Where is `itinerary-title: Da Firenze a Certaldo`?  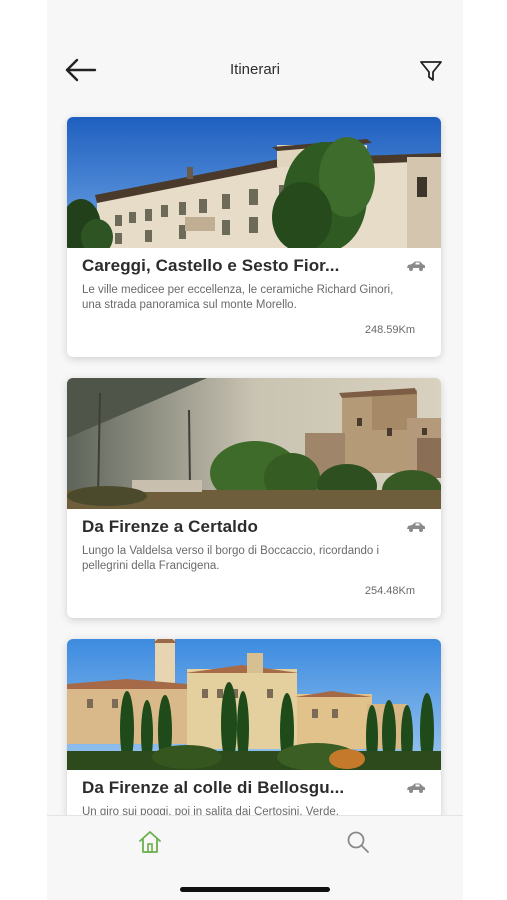
itinerary-title: Da Firenze a Certaldo is located at coordinates (170, 526).